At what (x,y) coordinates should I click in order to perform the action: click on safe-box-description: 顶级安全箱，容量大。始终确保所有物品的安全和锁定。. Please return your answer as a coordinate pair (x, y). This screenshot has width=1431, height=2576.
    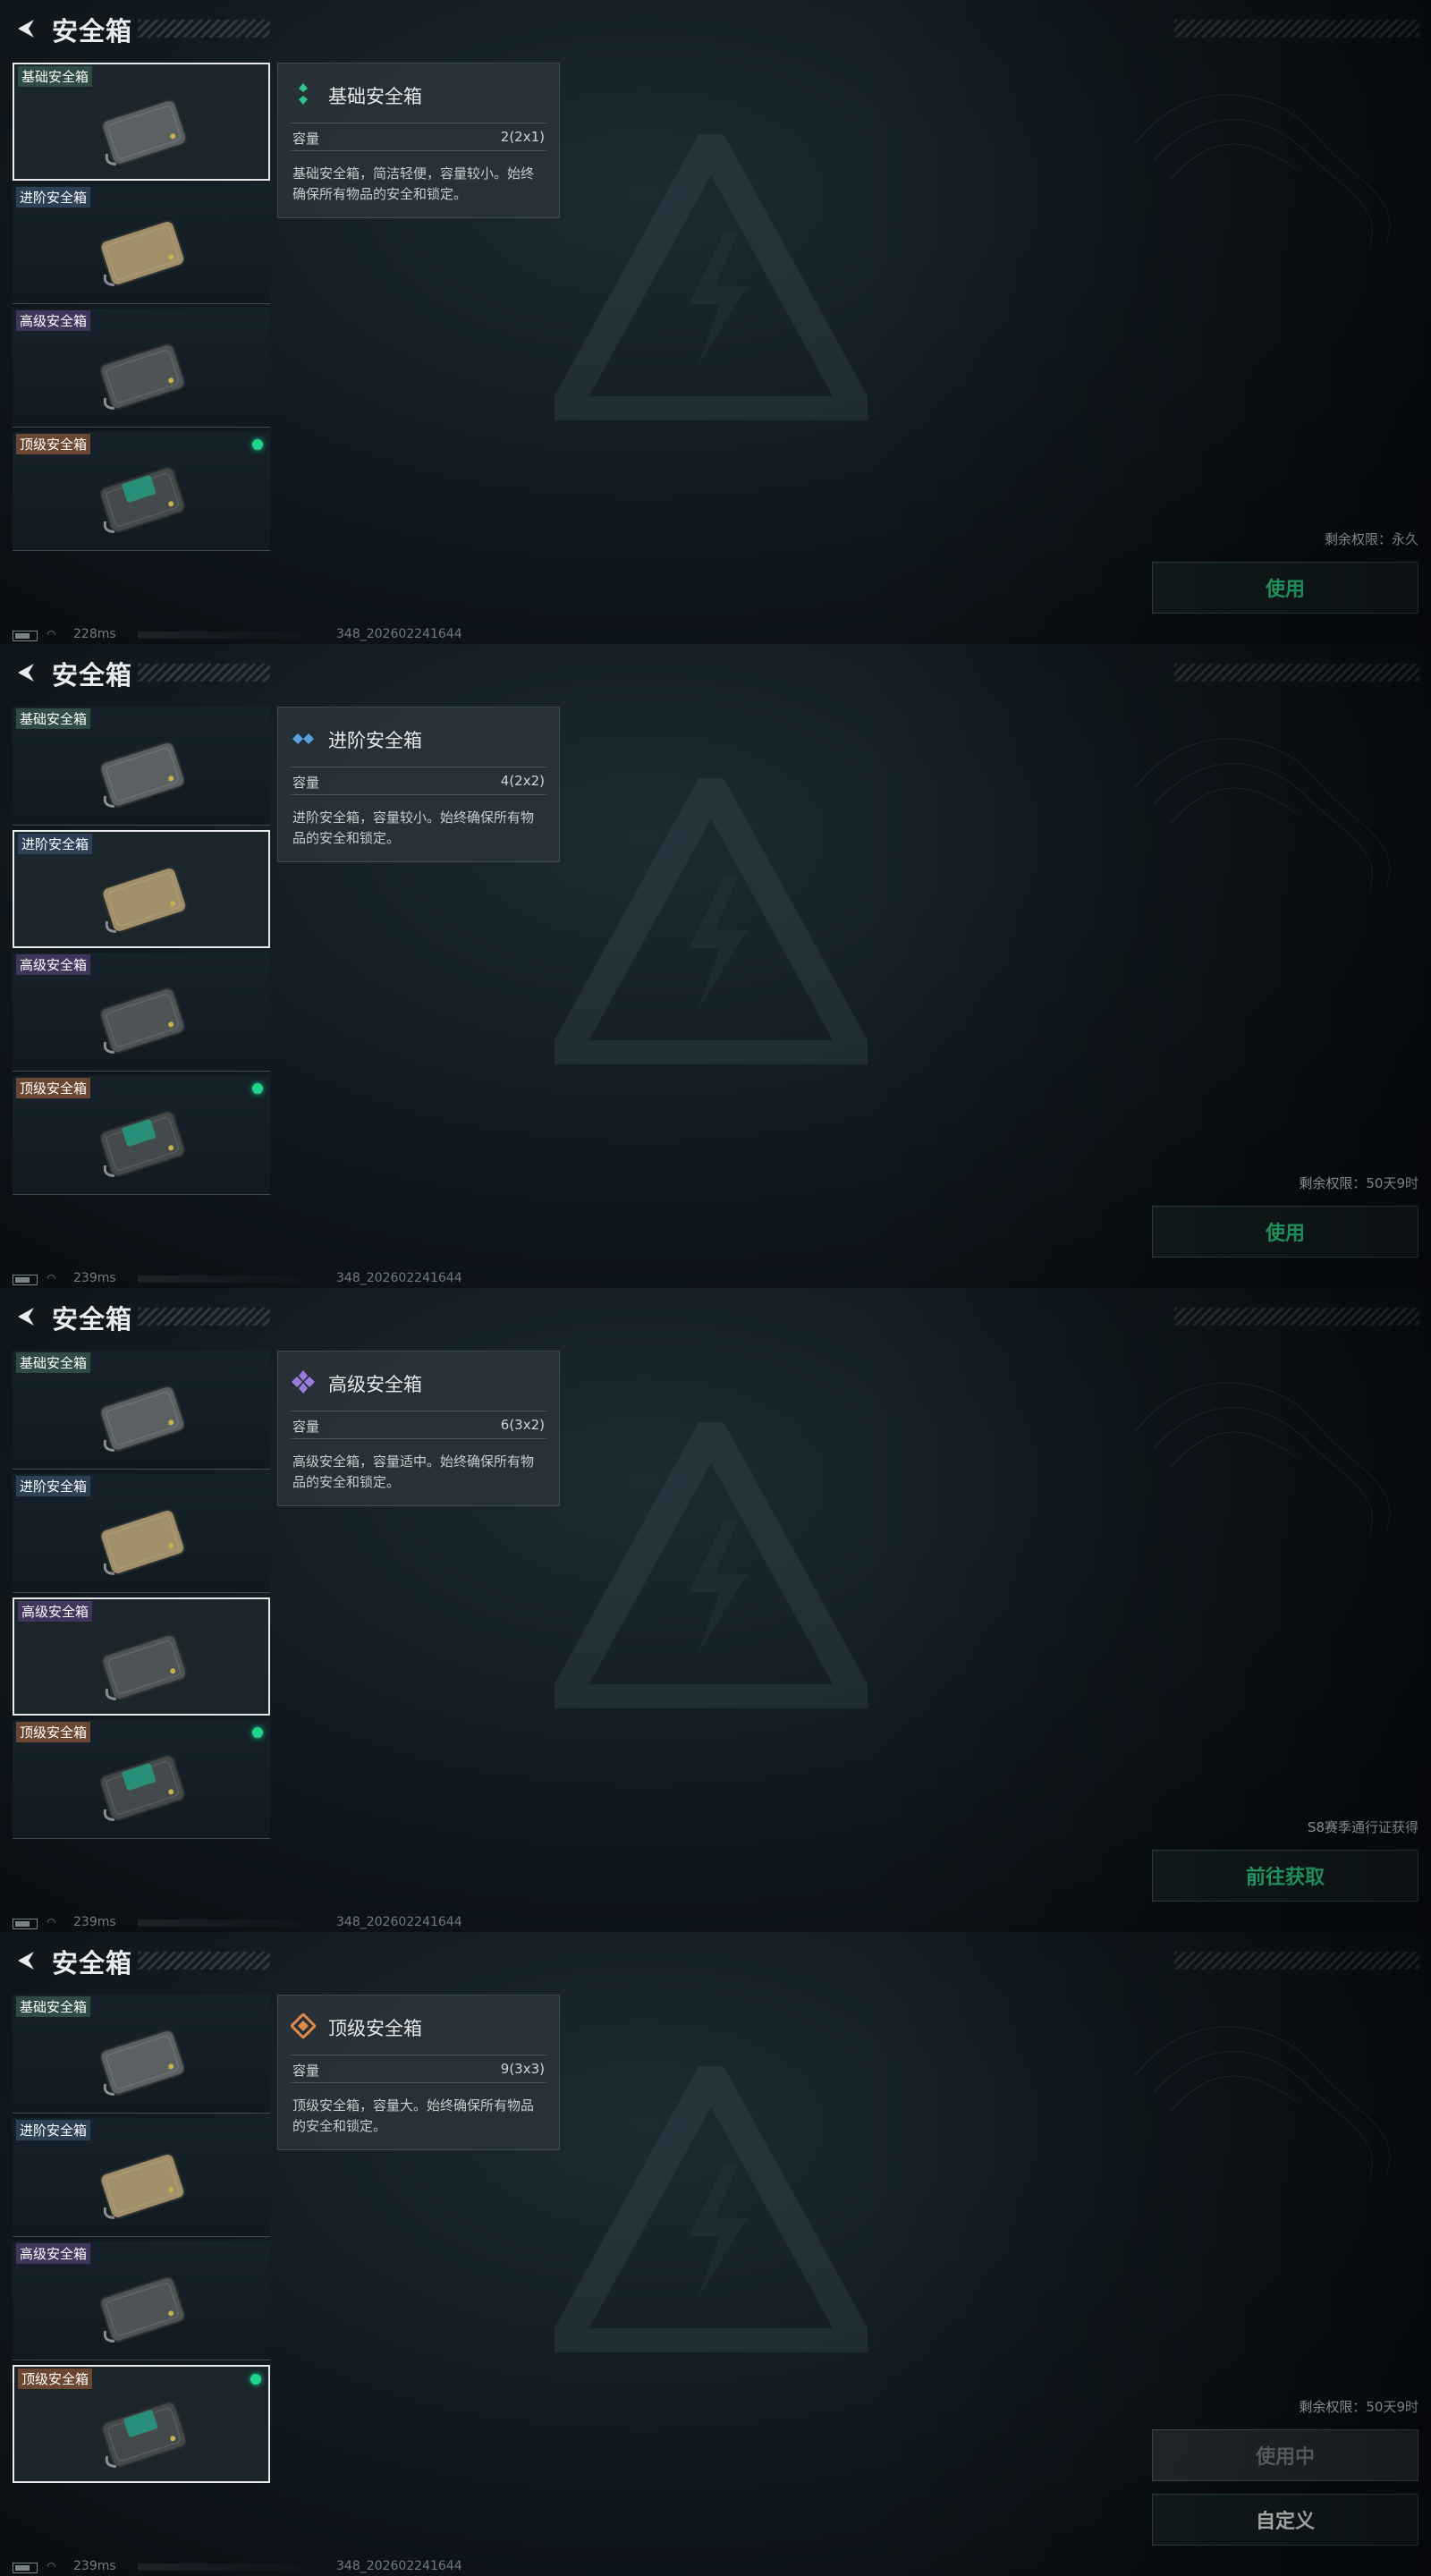
    Looking at the image, I should click on (414, 2115).